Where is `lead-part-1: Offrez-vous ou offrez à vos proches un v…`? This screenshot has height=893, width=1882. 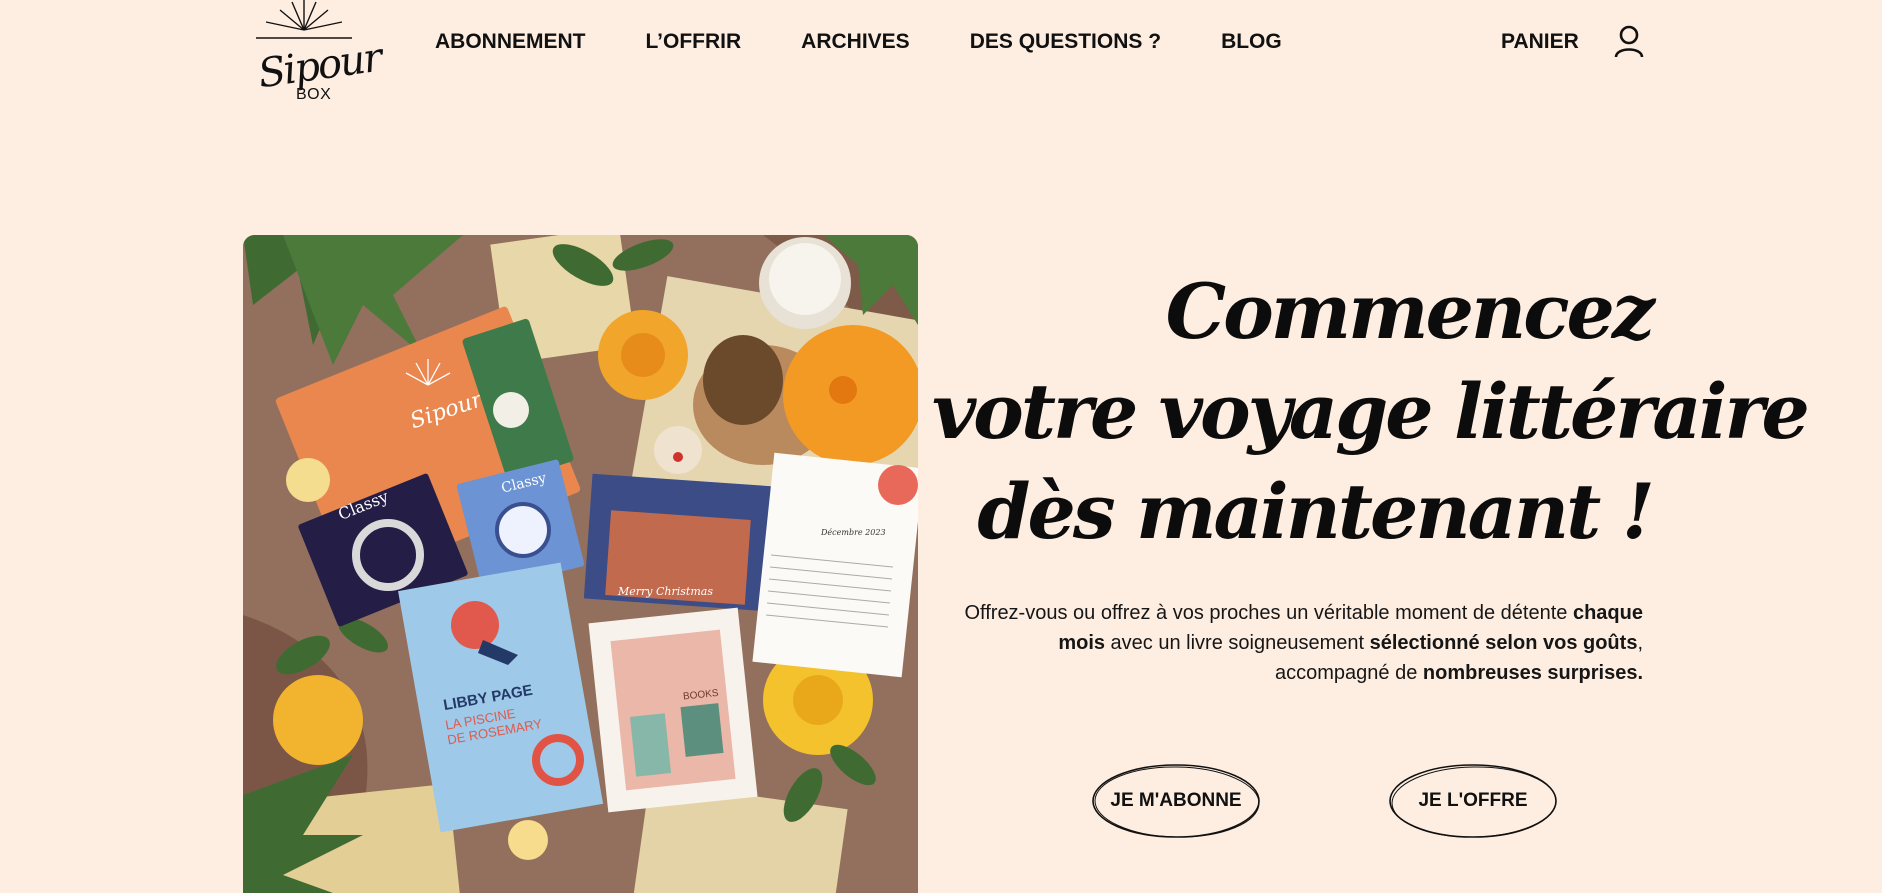
lead-part-1: Offrez-vous ou offrez à vos proches un v… is located at coordinates (1268, 613).